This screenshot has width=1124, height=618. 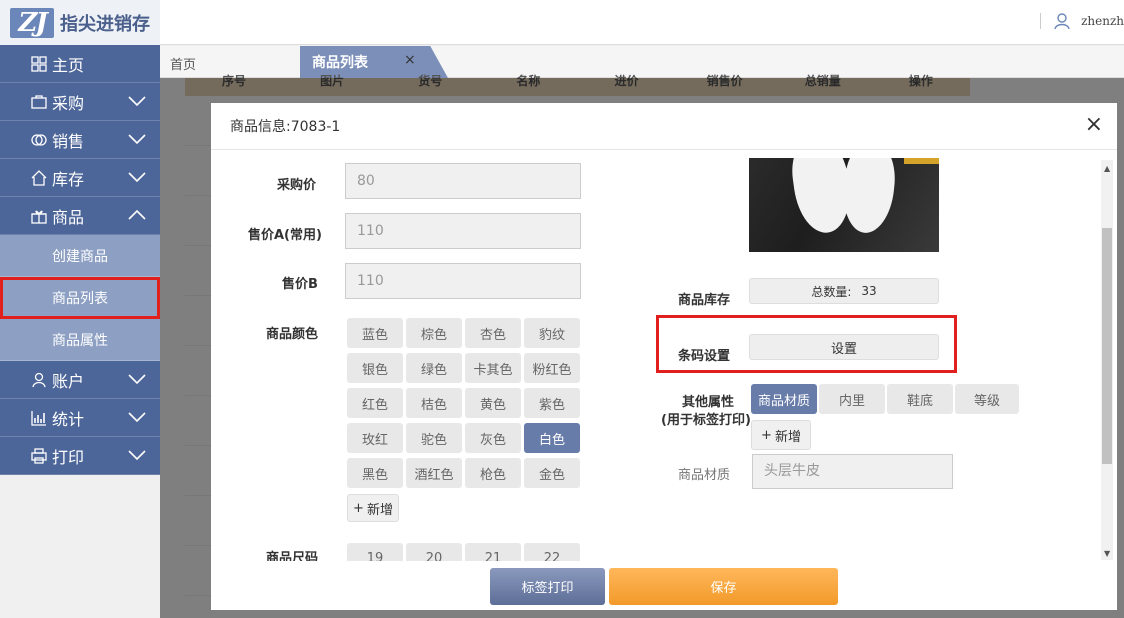 What do you see at coordinates (987, 399) in the screenshot?
I see `attr-tab-grade: 等级` at bounding box center [987, 399].